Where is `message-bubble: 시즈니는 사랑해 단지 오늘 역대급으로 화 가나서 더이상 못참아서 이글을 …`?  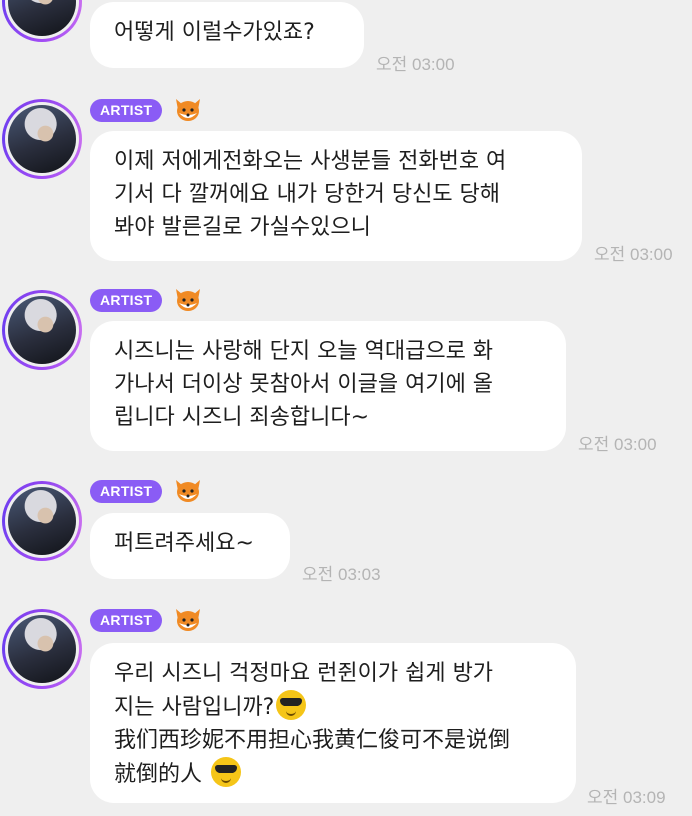
message-bubble: 시즈니는 사랑해 단지 오늘 역대급으로 화 가나서 더이상 못참아서 이글을 … is located at coordinates (328, 386).